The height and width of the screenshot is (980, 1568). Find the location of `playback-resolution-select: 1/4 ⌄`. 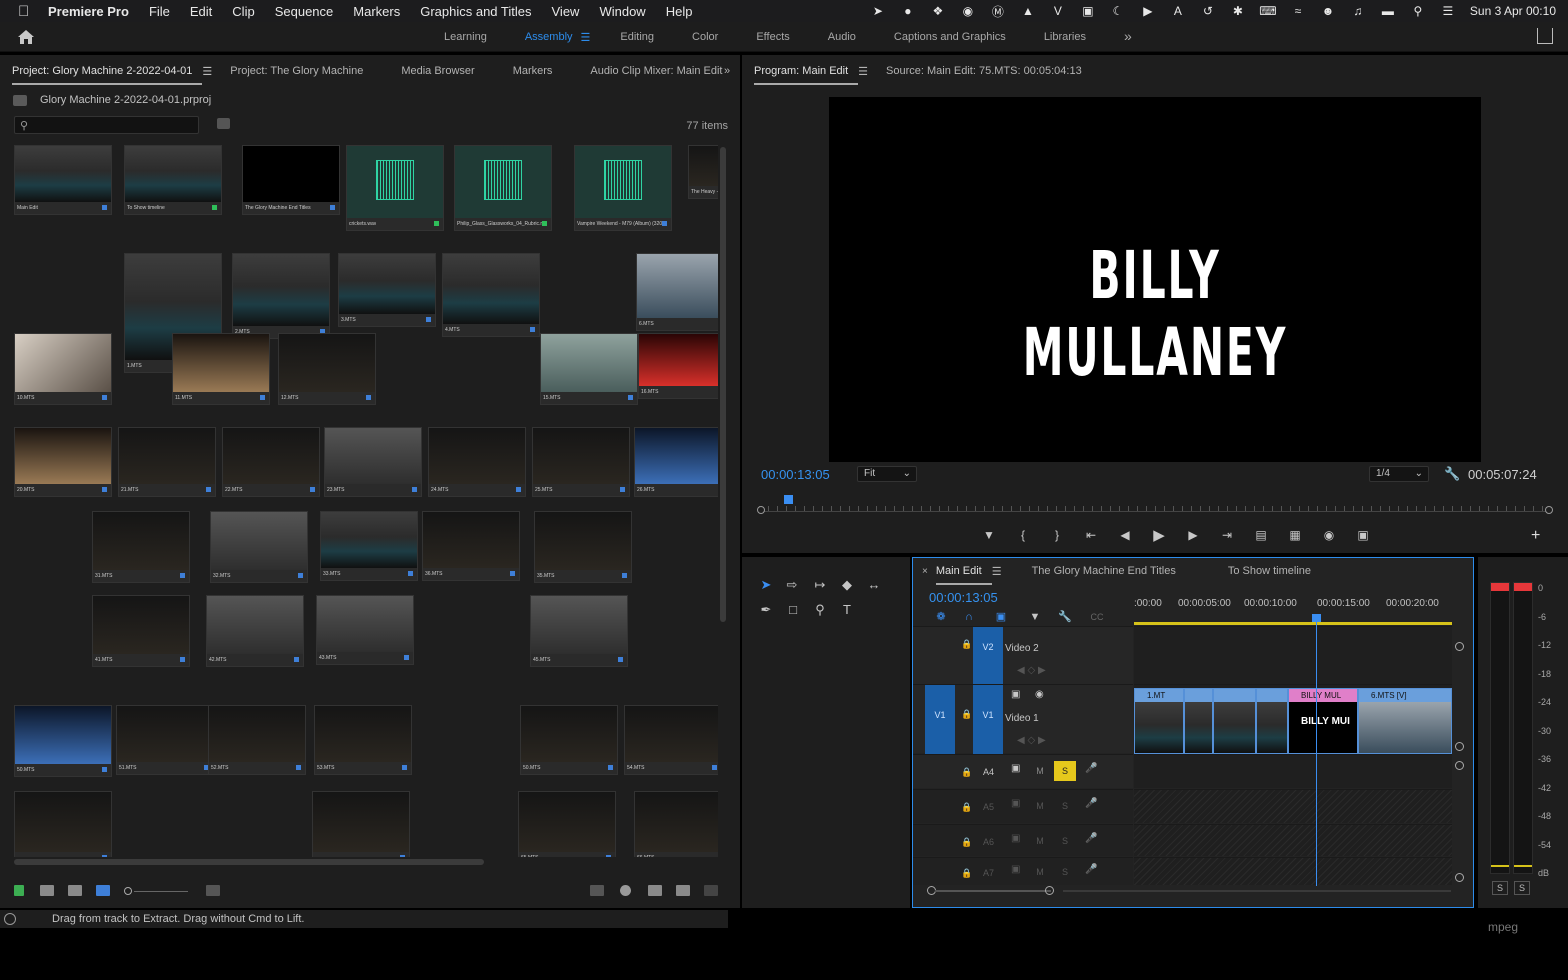

playback-resolution-select: 1/4 ⌄ is located at coordinates (1399, 474).